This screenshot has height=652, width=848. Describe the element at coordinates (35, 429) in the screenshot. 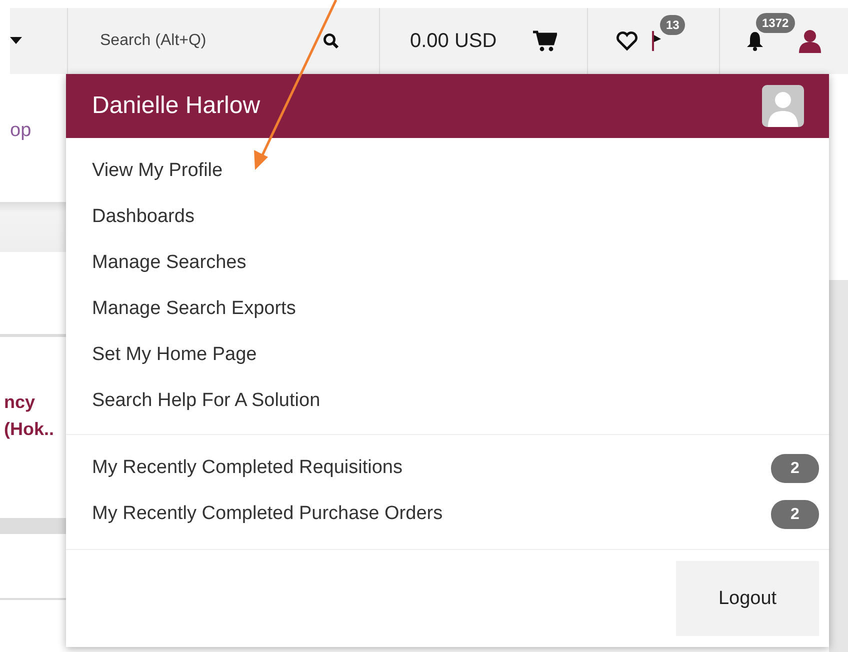

I see `item-title: (Hok..` at that location.